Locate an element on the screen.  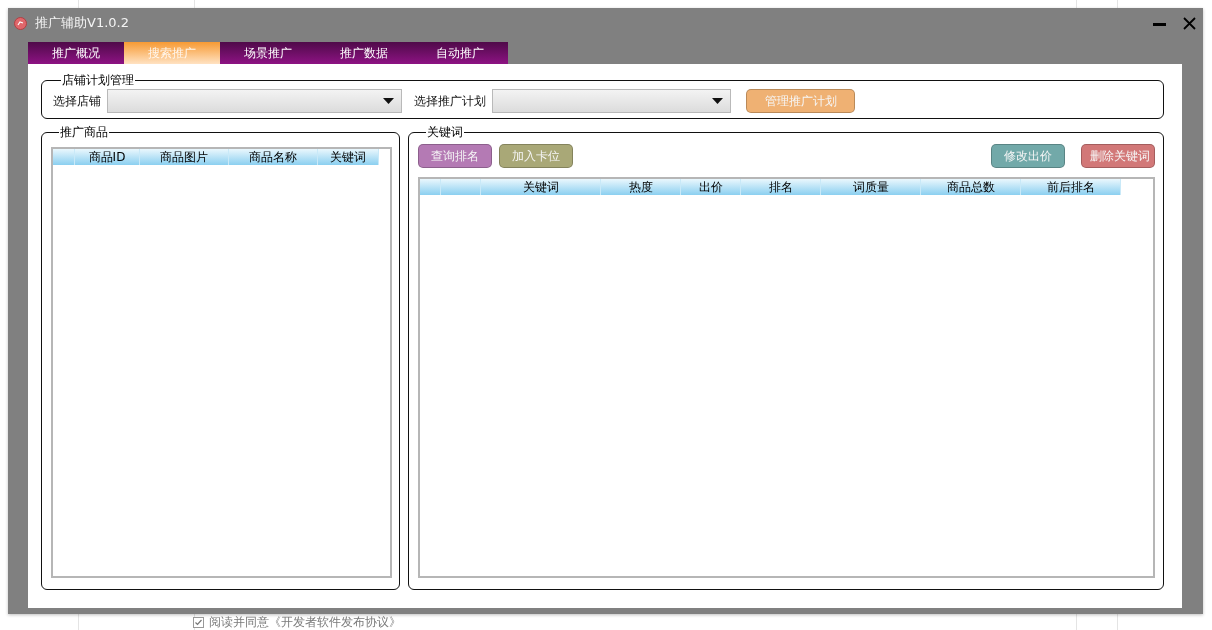
tab: 场景推广 is located at coordinates (268, 53).